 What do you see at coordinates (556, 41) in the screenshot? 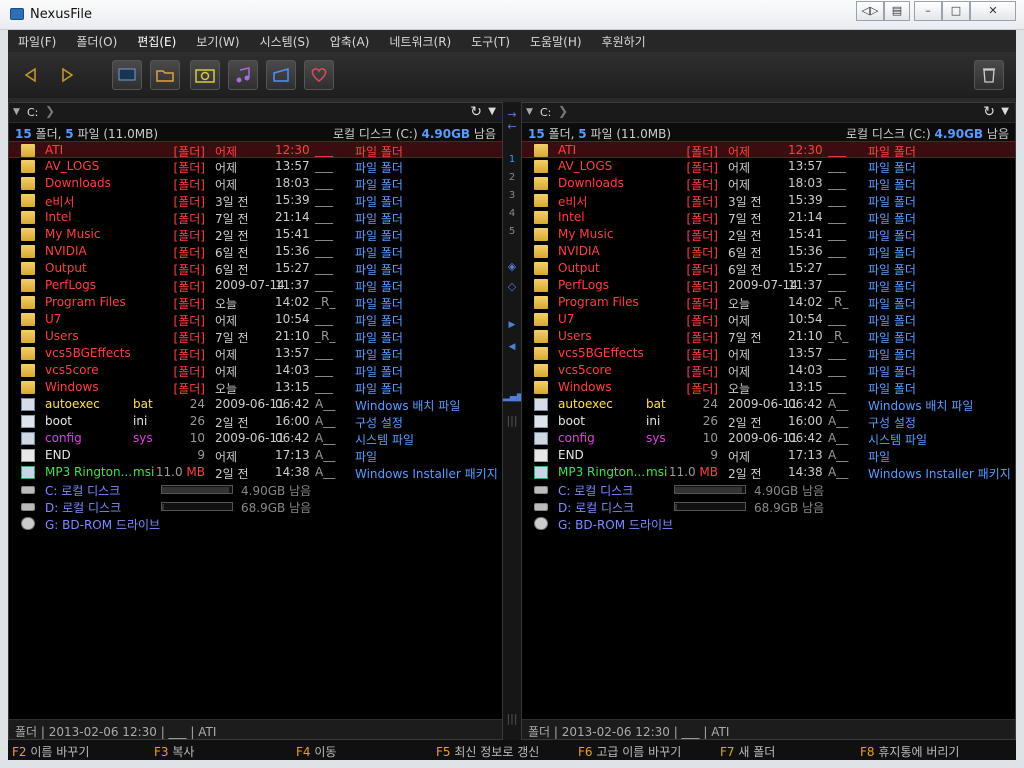
I see `menu-item: 도움말(H)` at bounding box center [556, 41].